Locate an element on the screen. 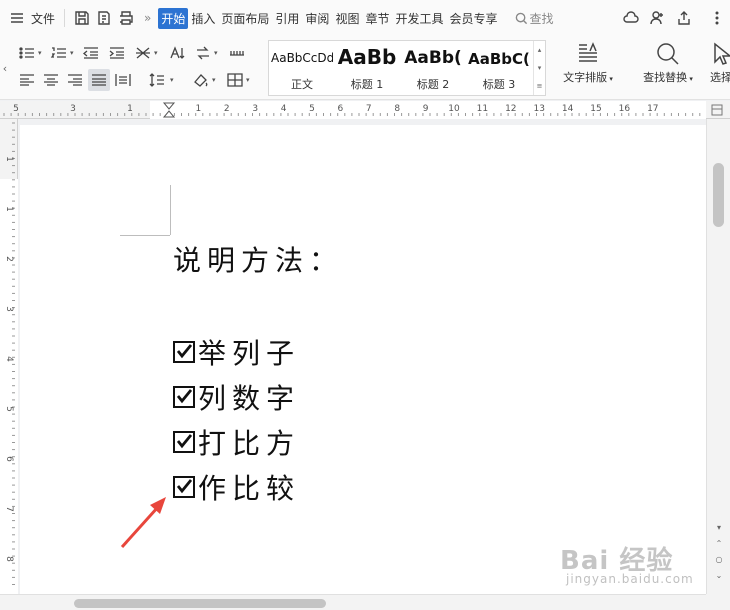 This screenshot has height=610, width=730. search-box: 查找 is located at coordinates (534, 18).